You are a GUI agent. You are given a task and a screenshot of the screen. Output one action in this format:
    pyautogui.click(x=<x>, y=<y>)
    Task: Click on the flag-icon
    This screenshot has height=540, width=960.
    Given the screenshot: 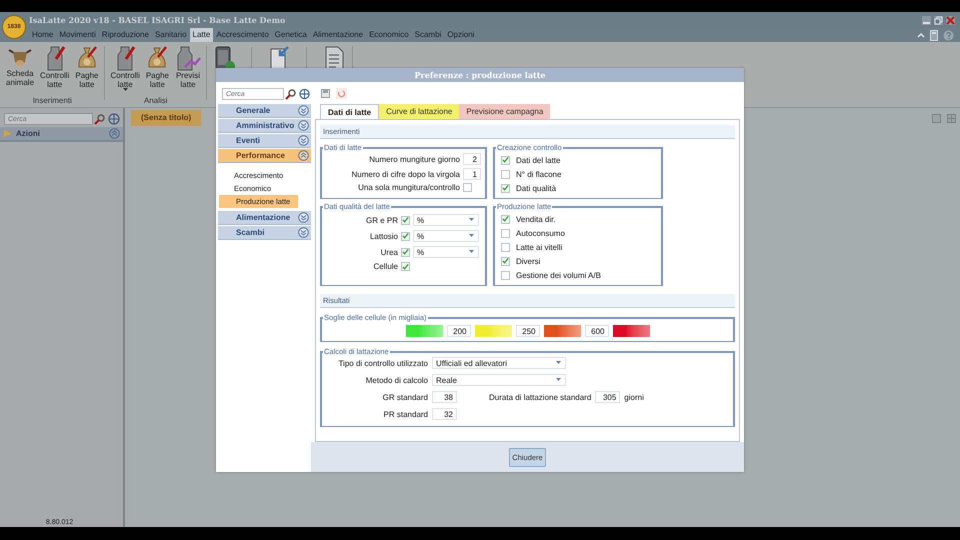 What is the action you would take?
    pyautogui.click(x=7, y=133)
    